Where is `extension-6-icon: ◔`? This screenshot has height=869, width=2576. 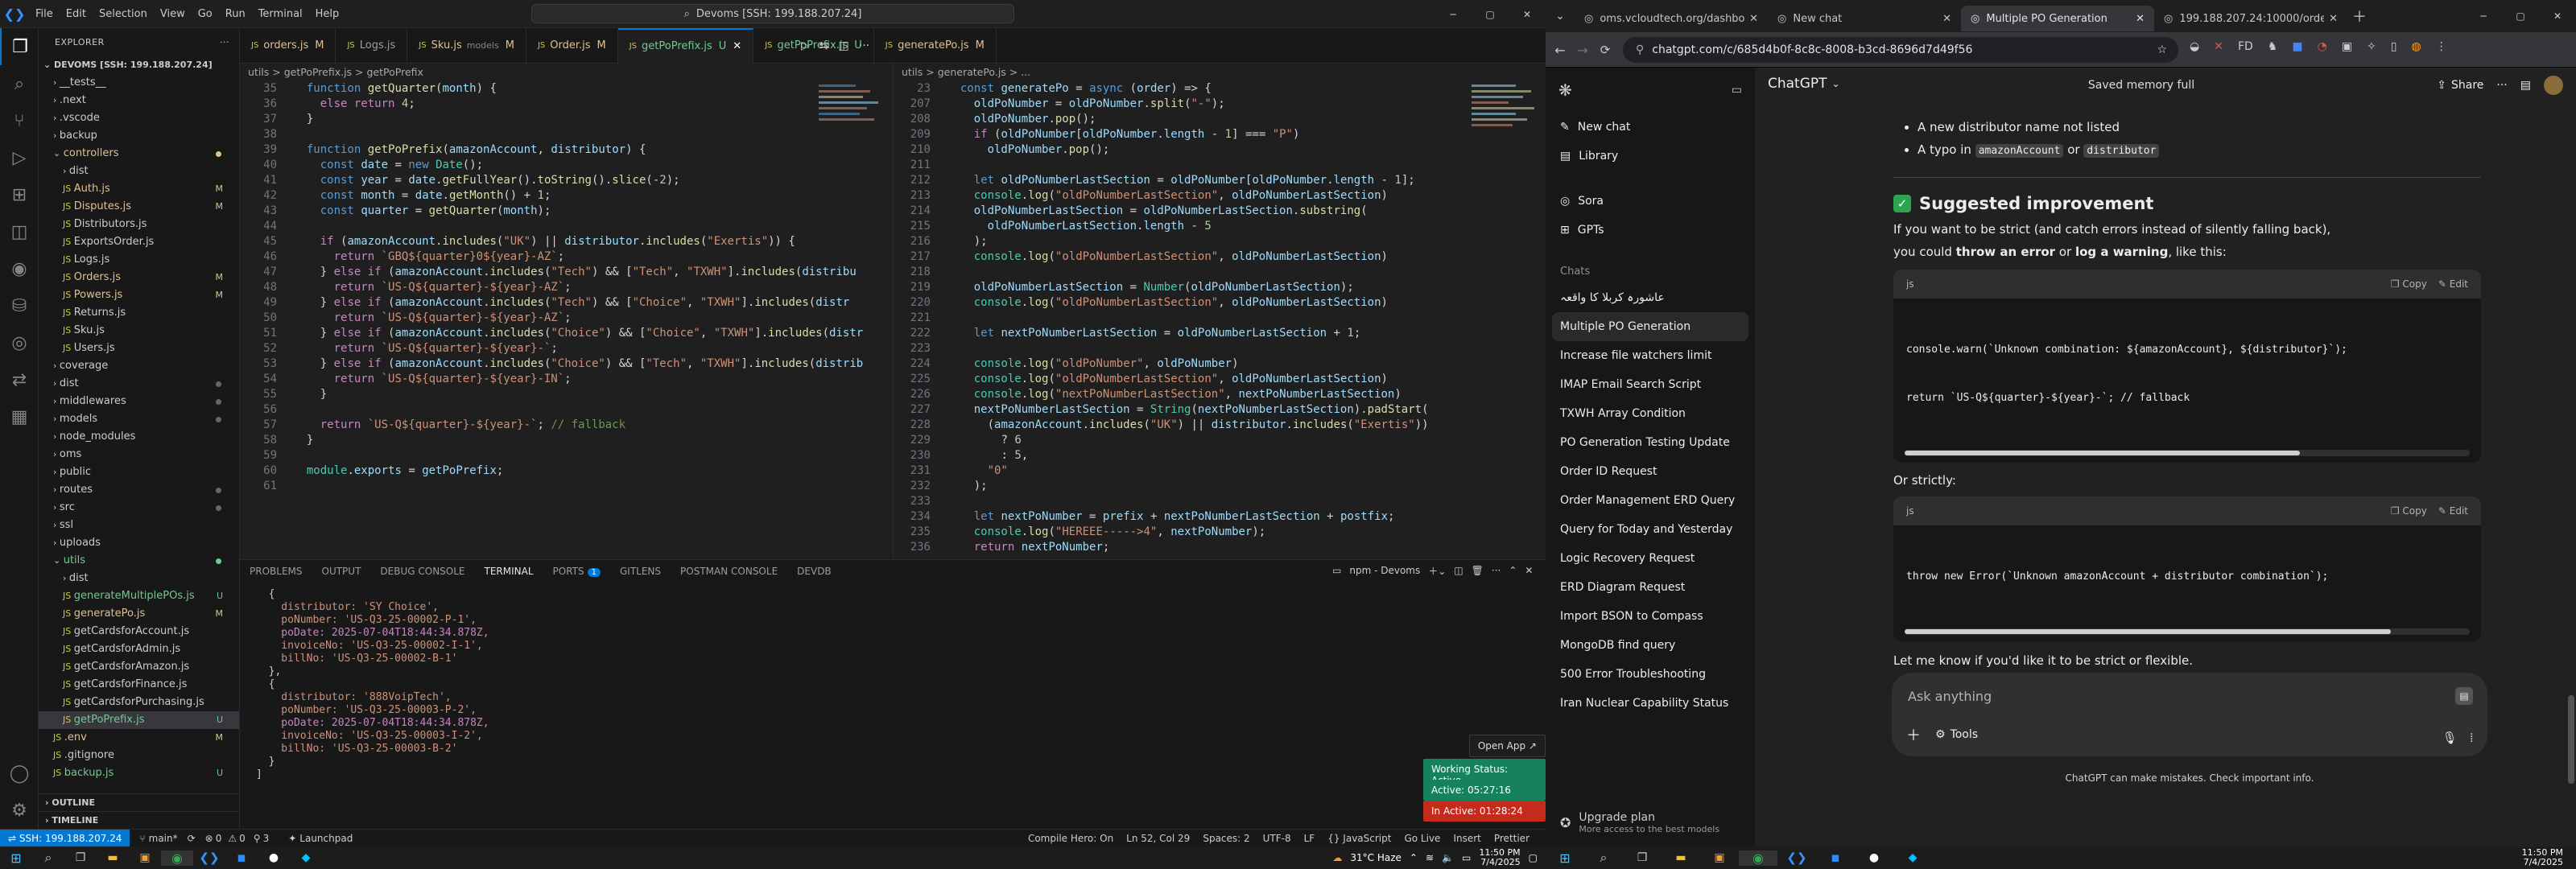
extension-6-icon: ◔ is located at coordinates (2322, 46).